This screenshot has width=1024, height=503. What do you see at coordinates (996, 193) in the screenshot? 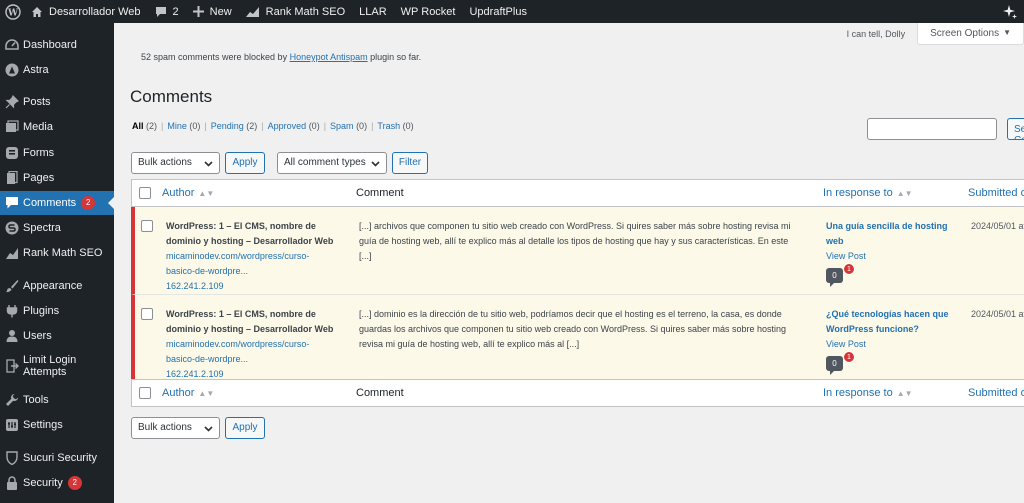
I see `column-submitted-on: Submitted on` at bounding box center [996, 193].